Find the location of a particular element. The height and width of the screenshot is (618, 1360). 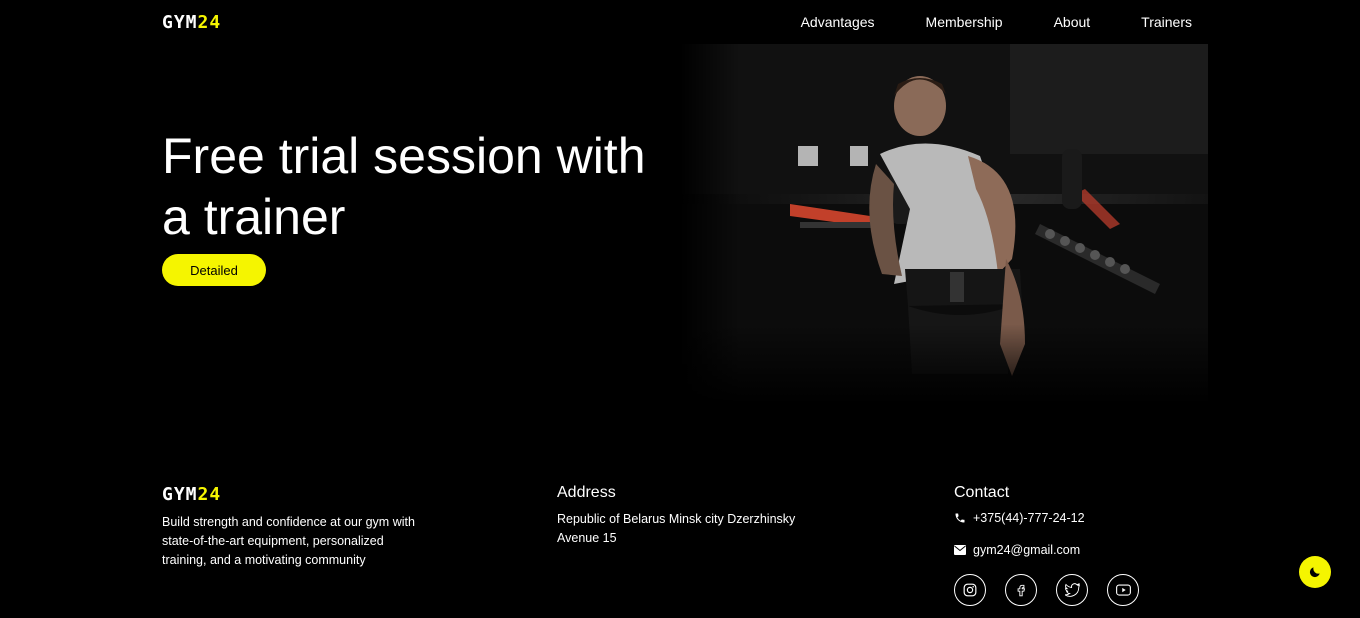

nav-about: About is located at coordinates (1072, 22).